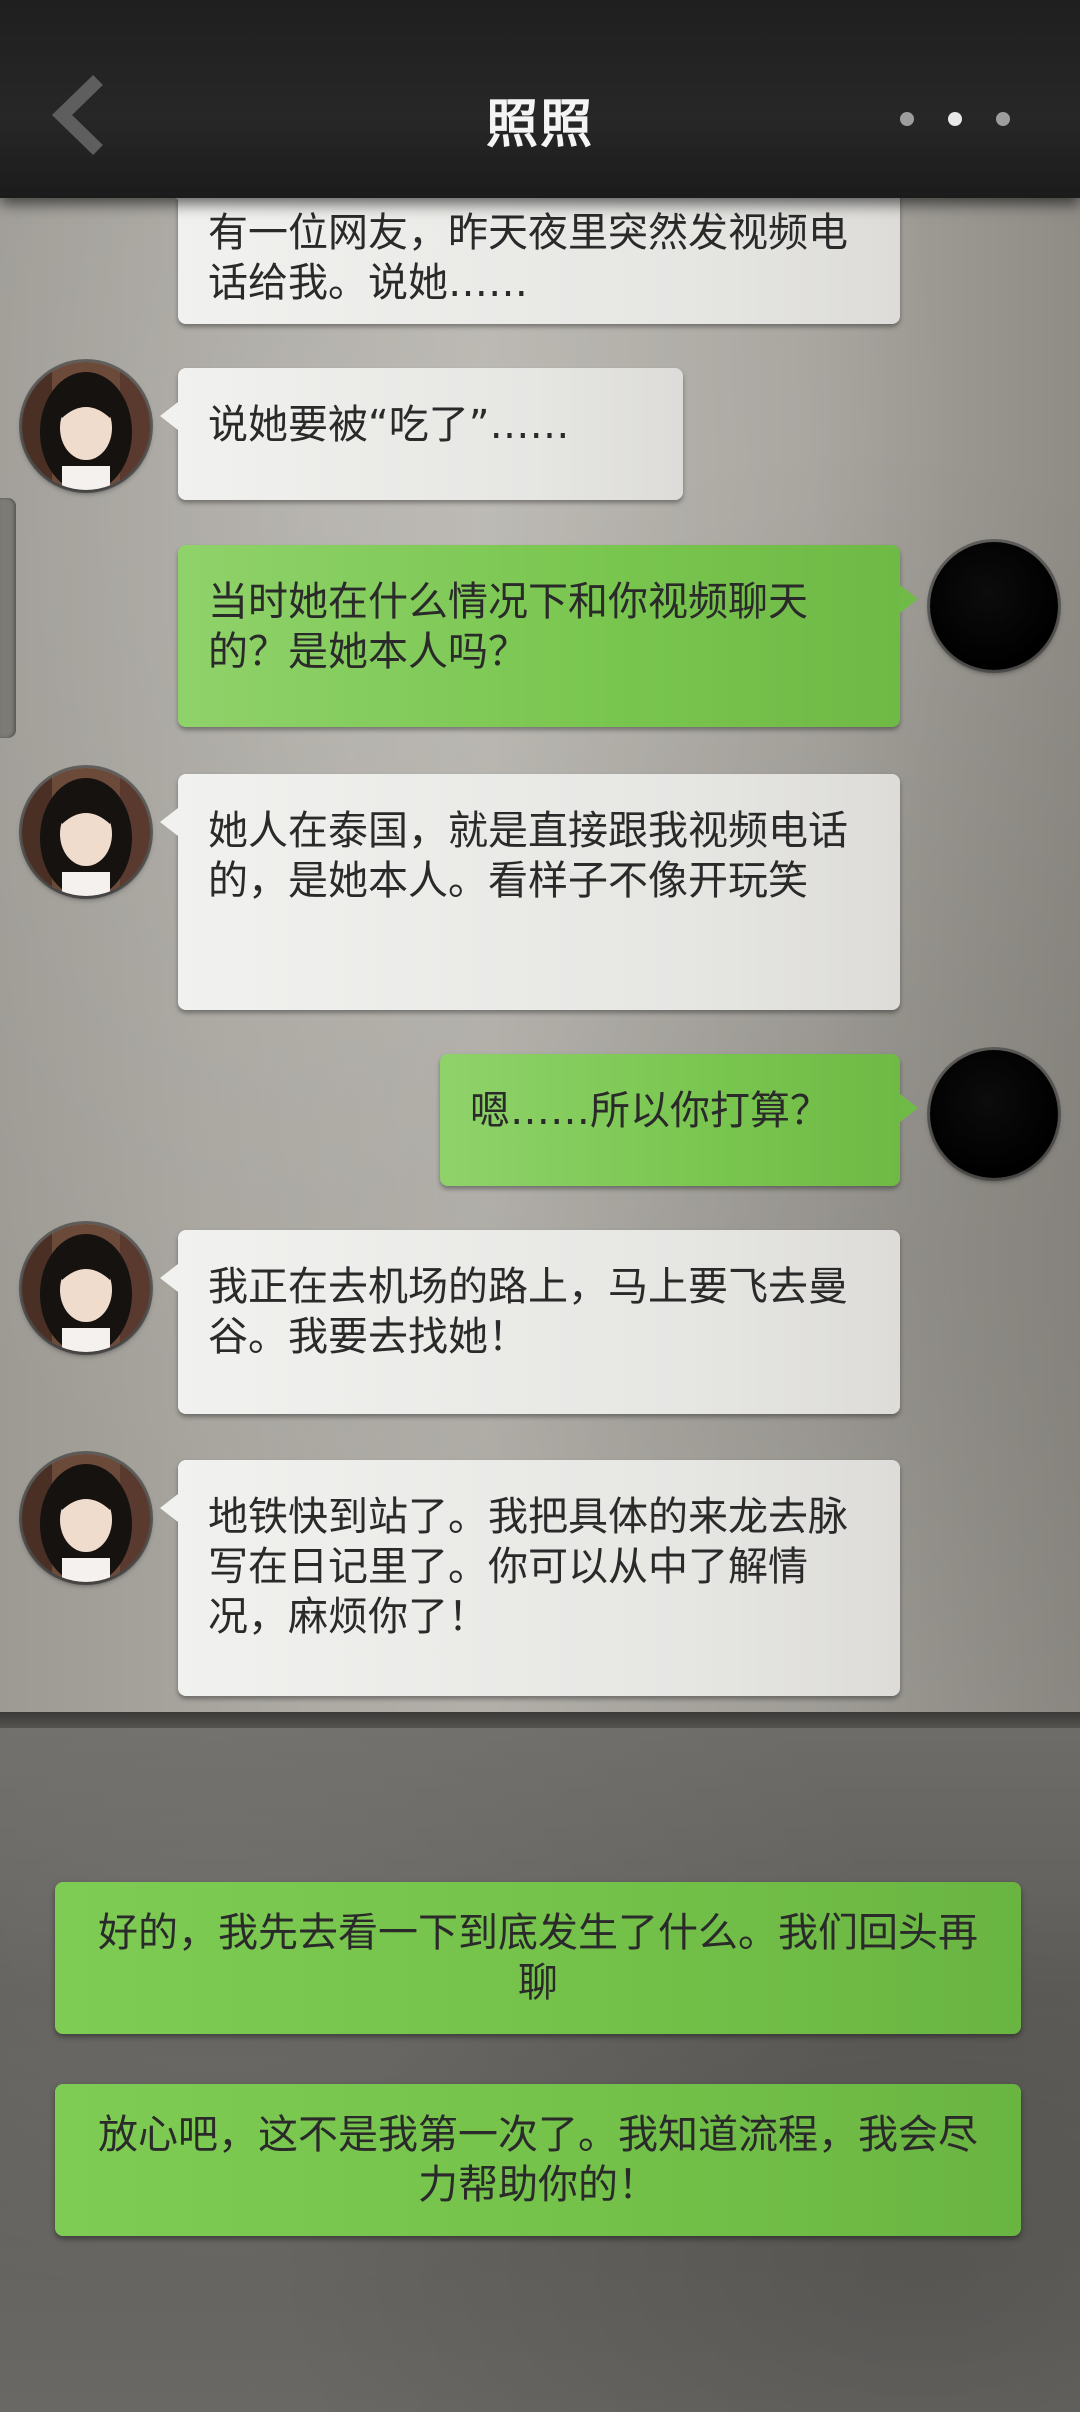  I want to click on reply-option-text: 好的，我先去看一下到底发生了什么。我们回头再聊, so click(538, 1958).